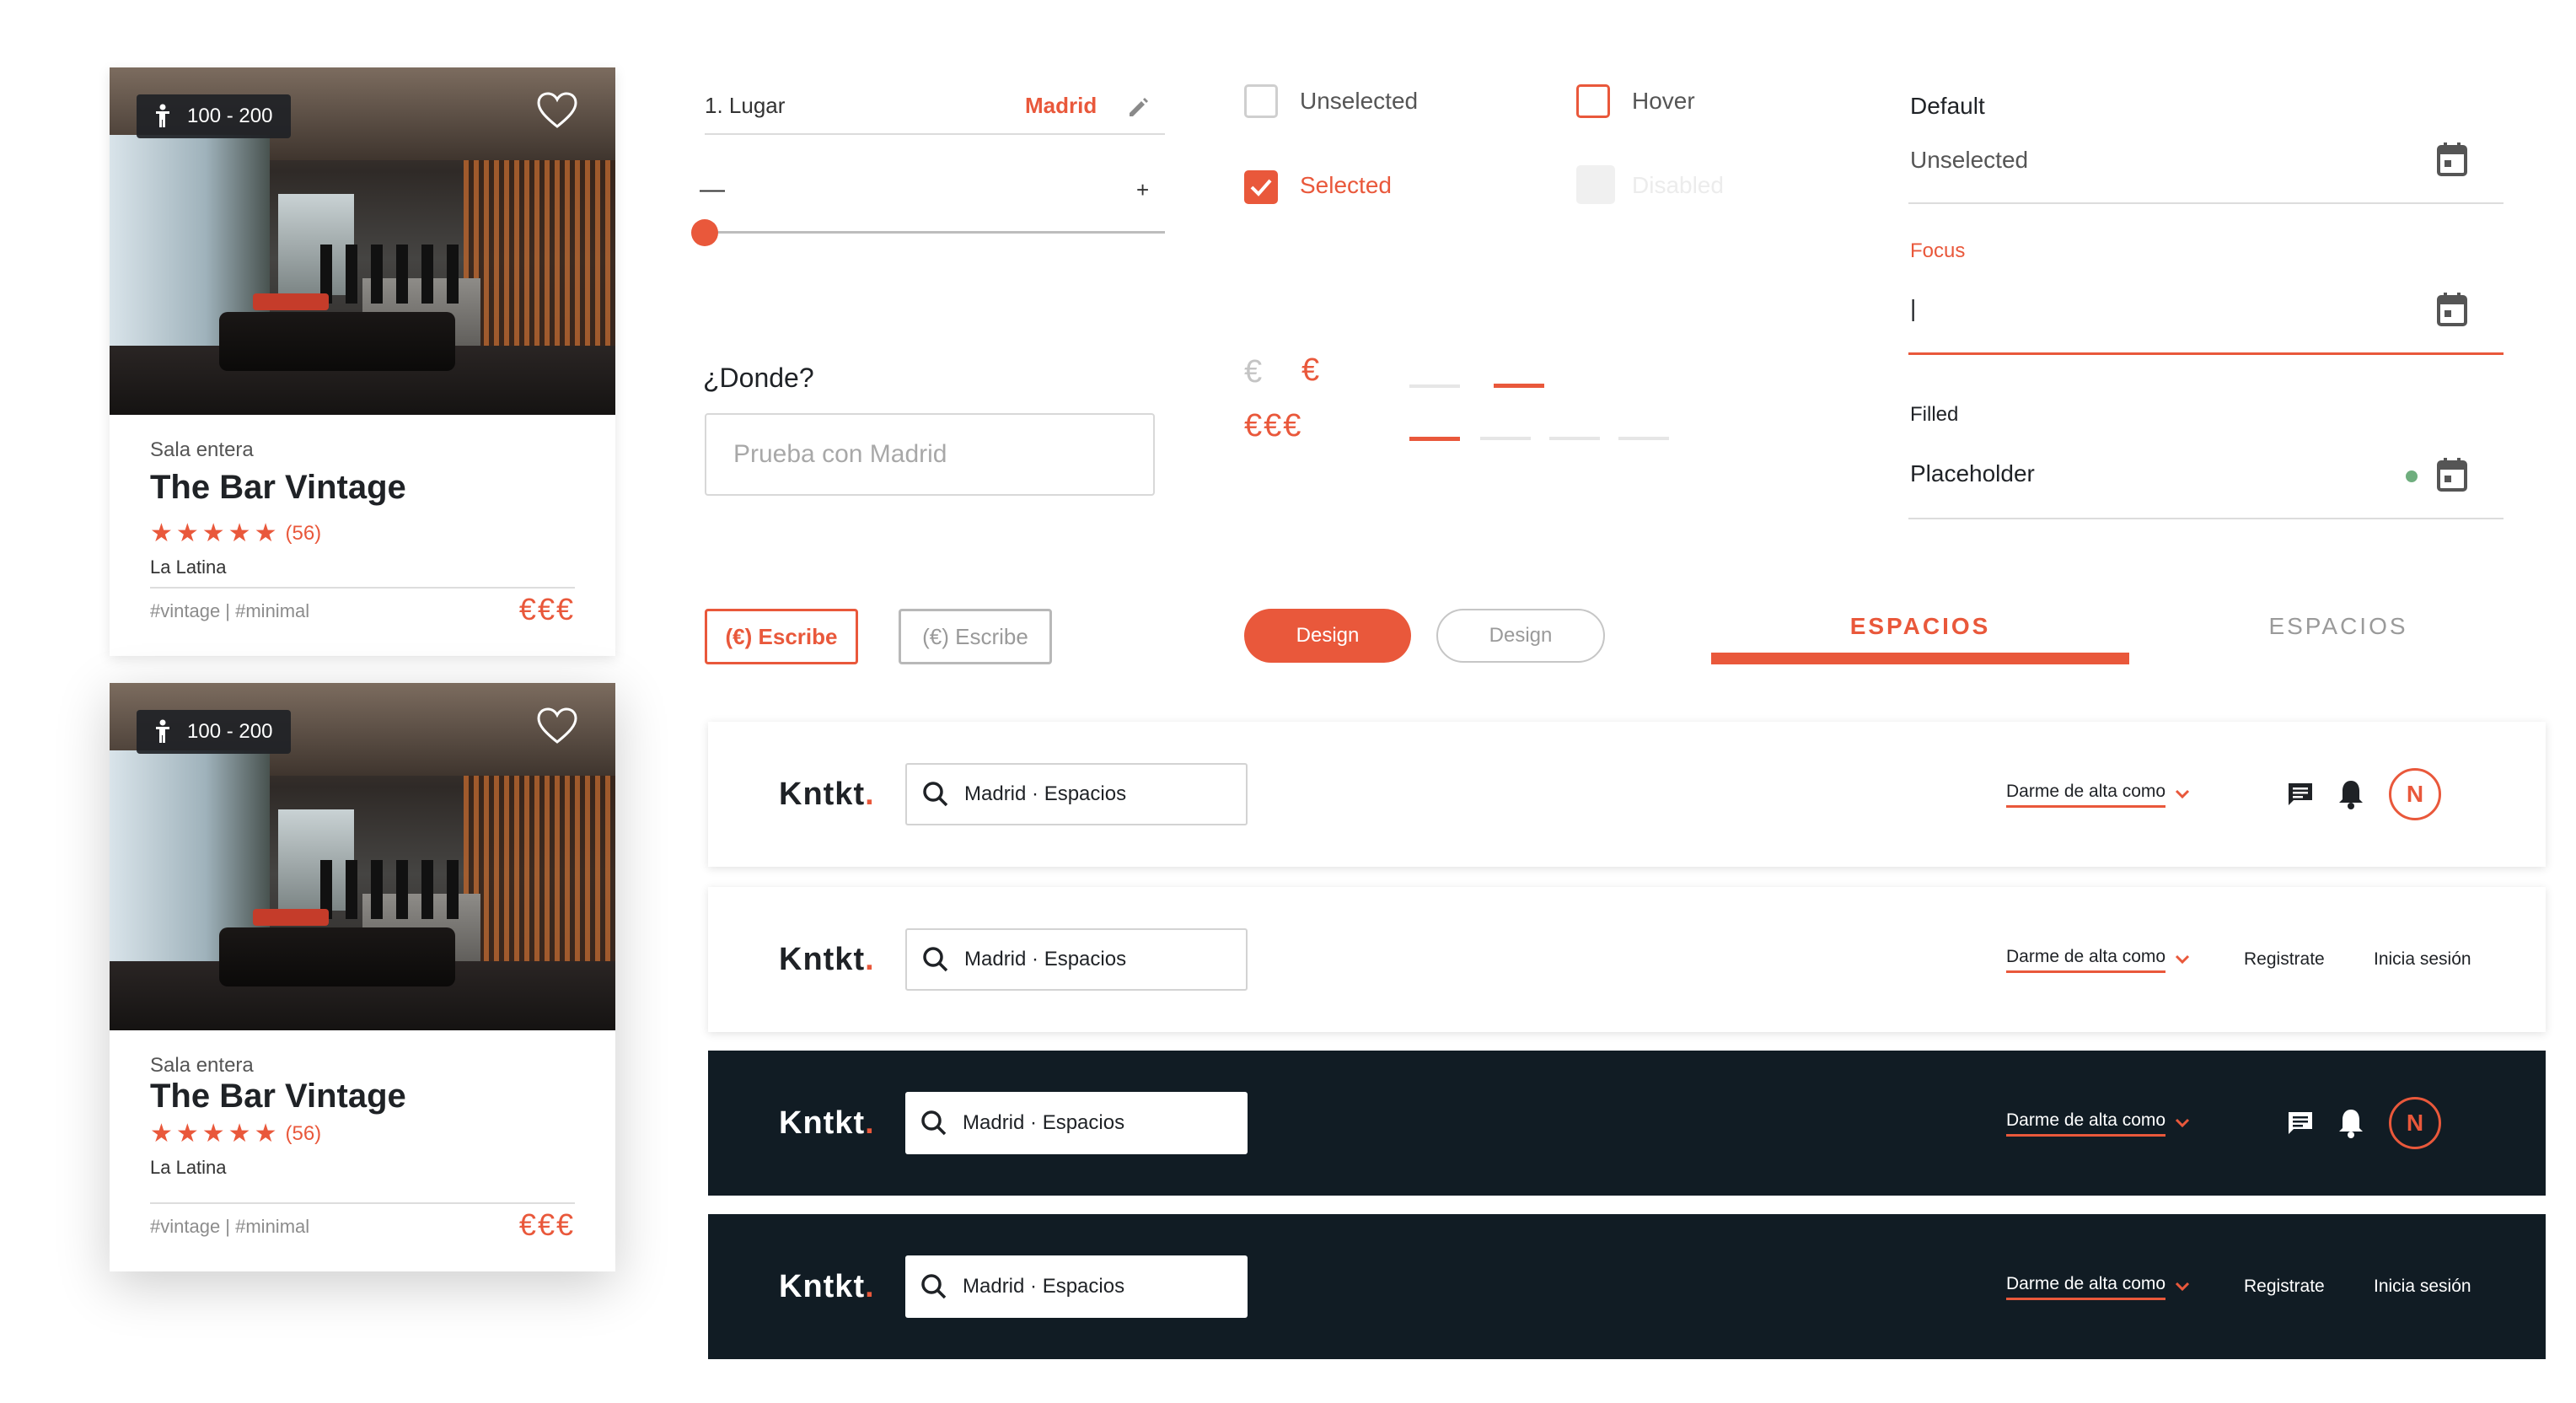 The image size is (2576, 1403). I want to click on write-button-active: (€) Escribe, so click(781, 636).